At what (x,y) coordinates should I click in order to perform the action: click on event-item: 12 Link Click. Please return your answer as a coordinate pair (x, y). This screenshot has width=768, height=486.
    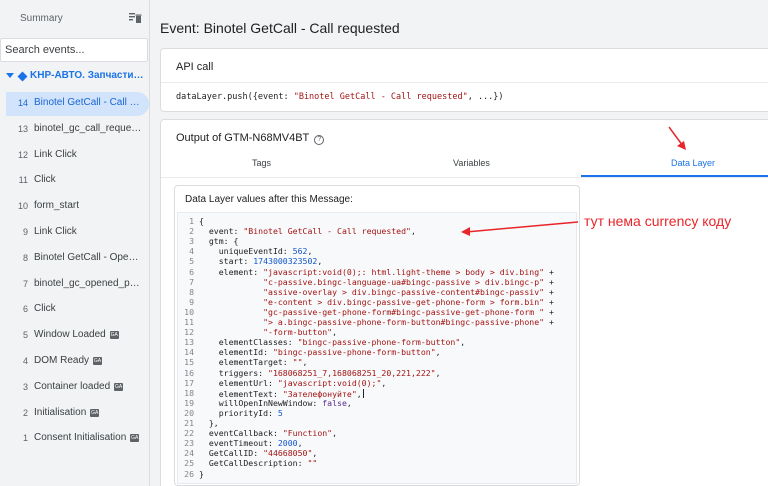
    Looking at the image, I should click on (75, 156).